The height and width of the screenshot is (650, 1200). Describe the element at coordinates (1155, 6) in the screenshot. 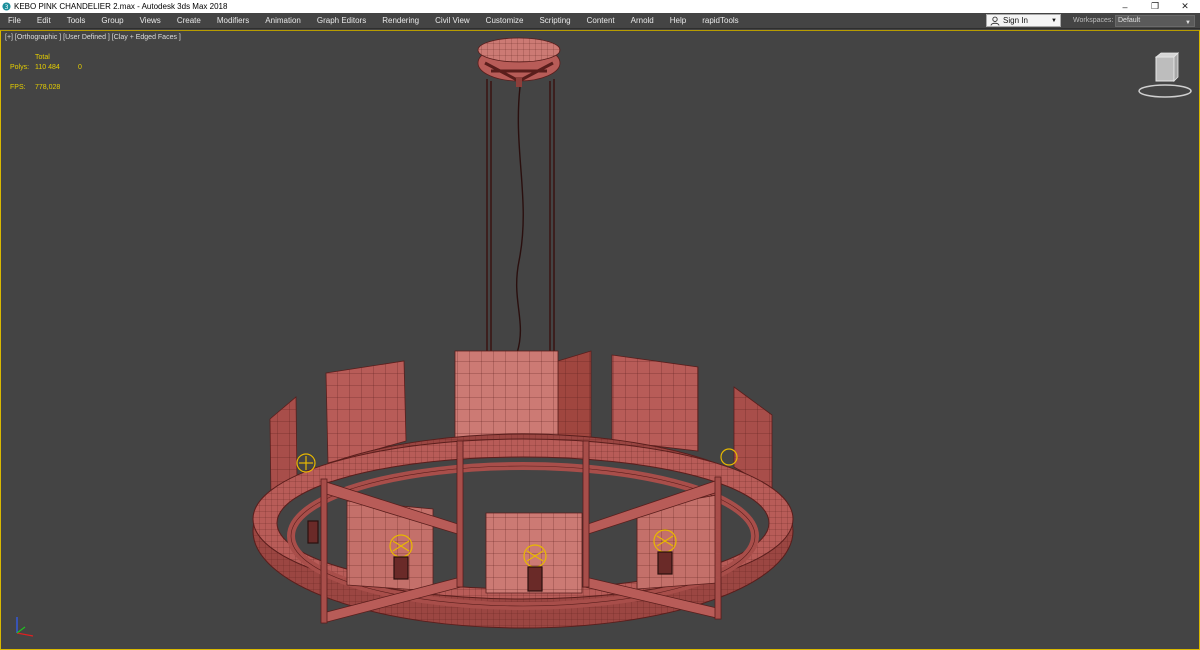

I see `restore-button: ❐` at that location.